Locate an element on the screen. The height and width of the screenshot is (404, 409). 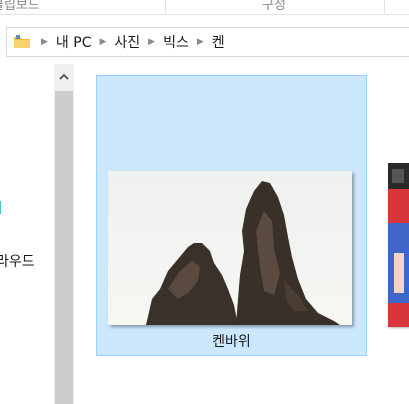
address-bar: ▶ 내 PC ▶ 사진 ▶ 빅스 ▶ 켄 is located at coordinates (207, 42).